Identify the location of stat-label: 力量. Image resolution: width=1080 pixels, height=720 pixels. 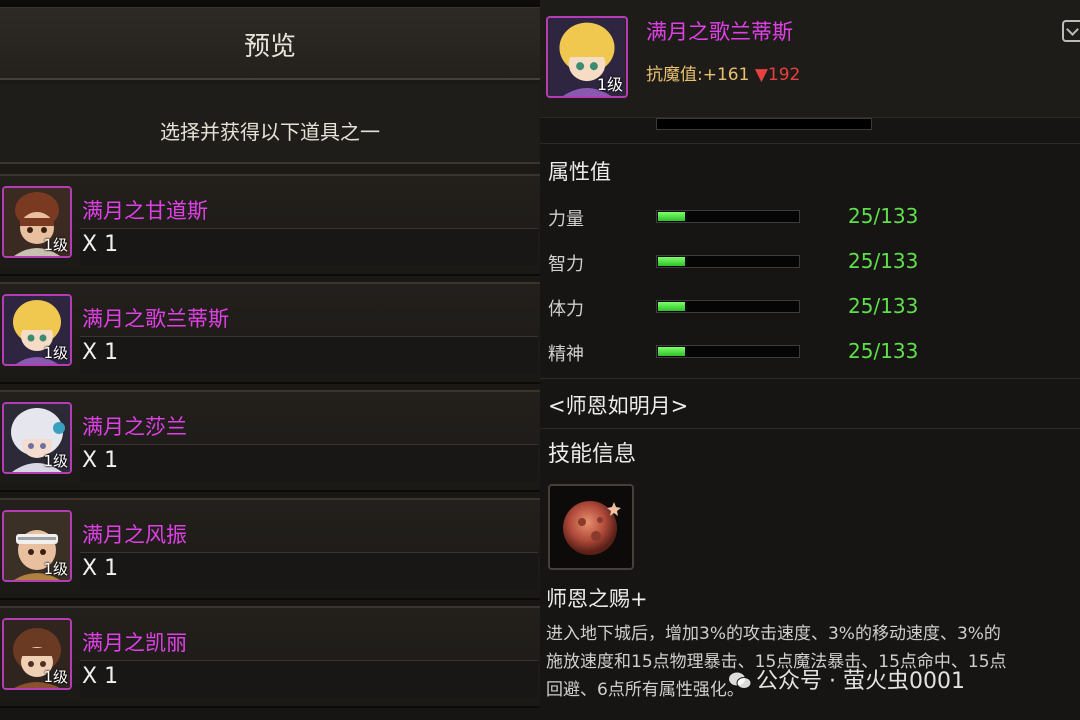
(566, 219).